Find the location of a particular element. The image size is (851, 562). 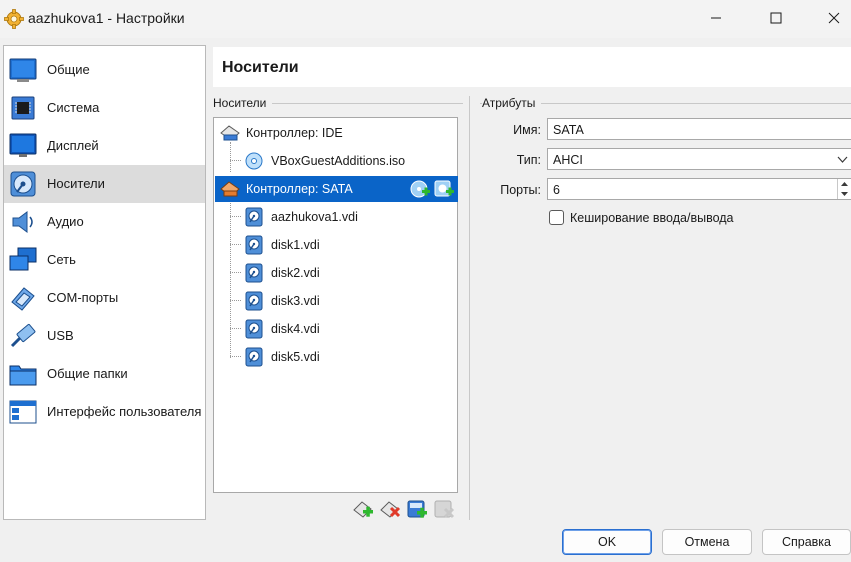

tree-item-ide-controller: Контроллер: IDE is located at coordinates (336, 133).